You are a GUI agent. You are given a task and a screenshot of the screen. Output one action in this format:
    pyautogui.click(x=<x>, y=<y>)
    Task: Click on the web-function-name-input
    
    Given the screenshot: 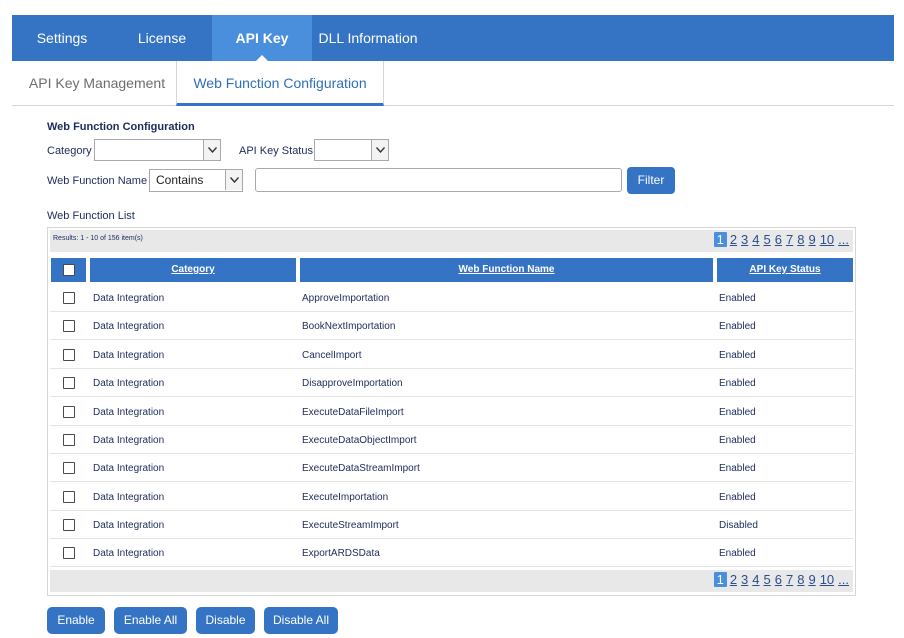 What is the action you would take?
    pyautogui.click(x=438, y=180)
    